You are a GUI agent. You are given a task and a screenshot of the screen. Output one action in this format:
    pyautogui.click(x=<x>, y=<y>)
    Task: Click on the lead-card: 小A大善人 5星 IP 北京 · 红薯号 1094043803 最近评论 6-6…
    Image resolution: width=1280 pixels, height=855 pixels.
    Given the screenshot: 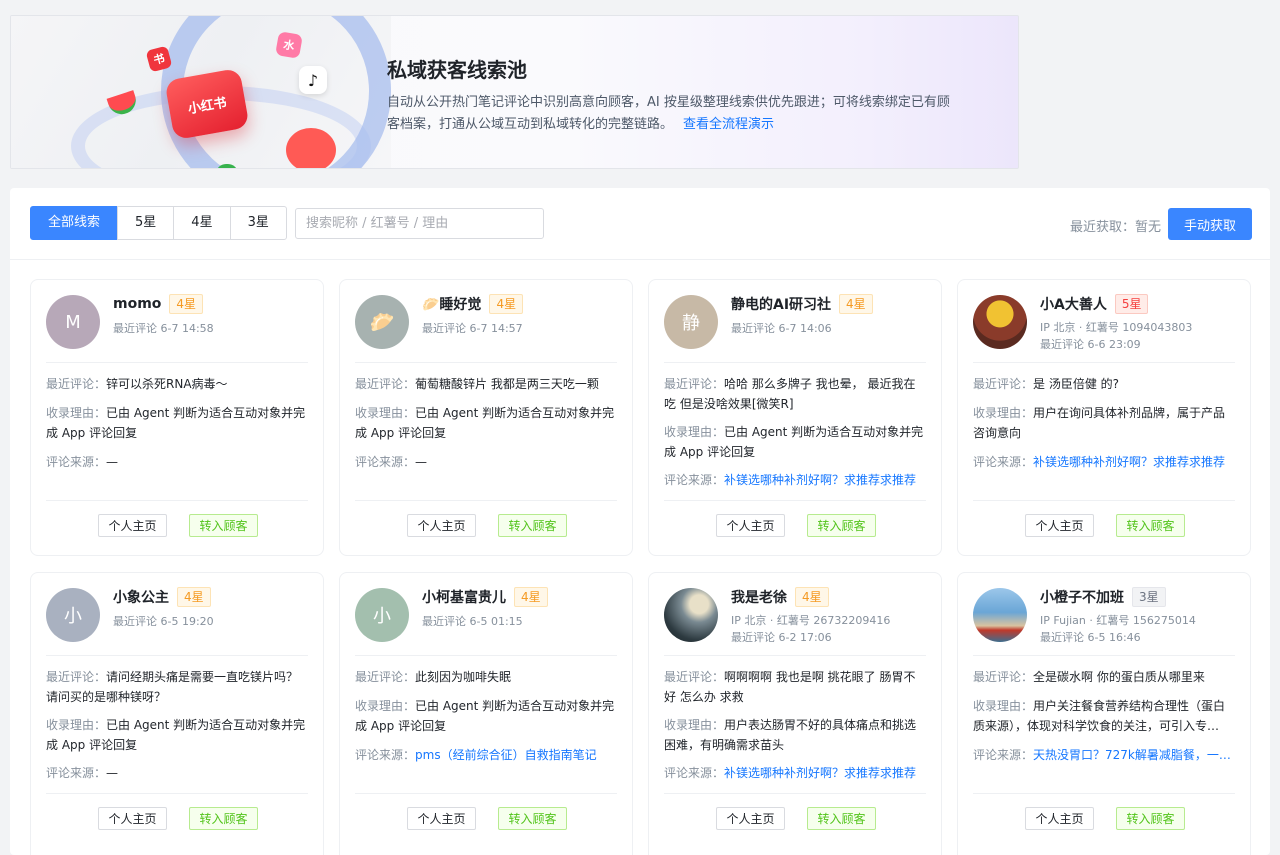 What is the action you would take?
    pyautogui.click(x=1104, y=417)
    